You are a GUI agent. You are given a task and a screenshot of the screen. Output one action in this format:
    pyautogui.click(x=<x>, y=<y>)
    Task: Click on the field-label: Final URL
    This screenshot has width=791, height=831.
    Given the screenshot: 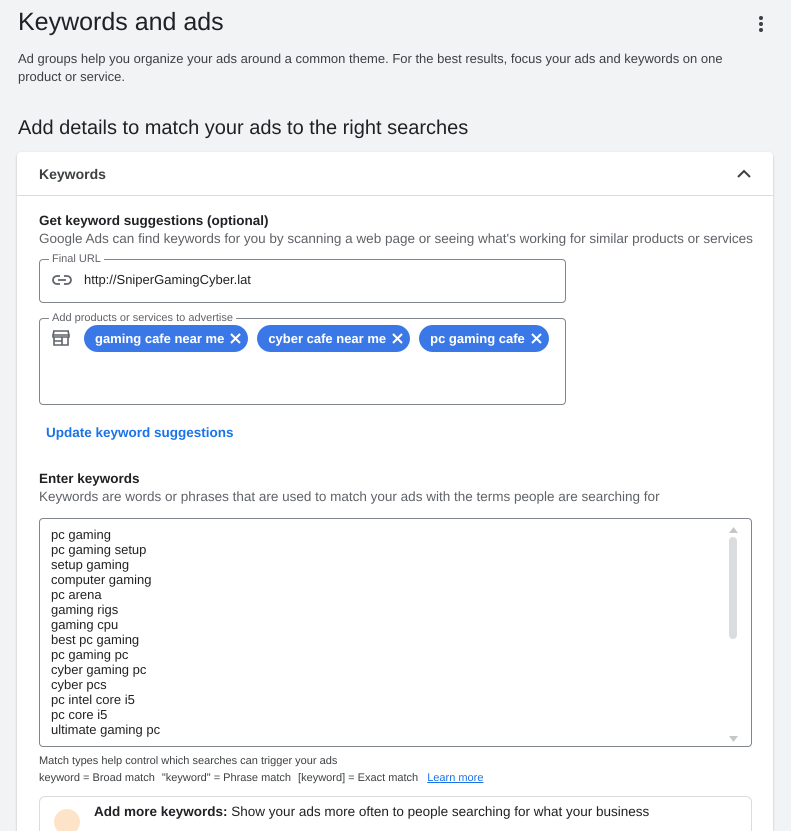 What is the action you would take?
    pyautogui.click(x=76, y=259)
    